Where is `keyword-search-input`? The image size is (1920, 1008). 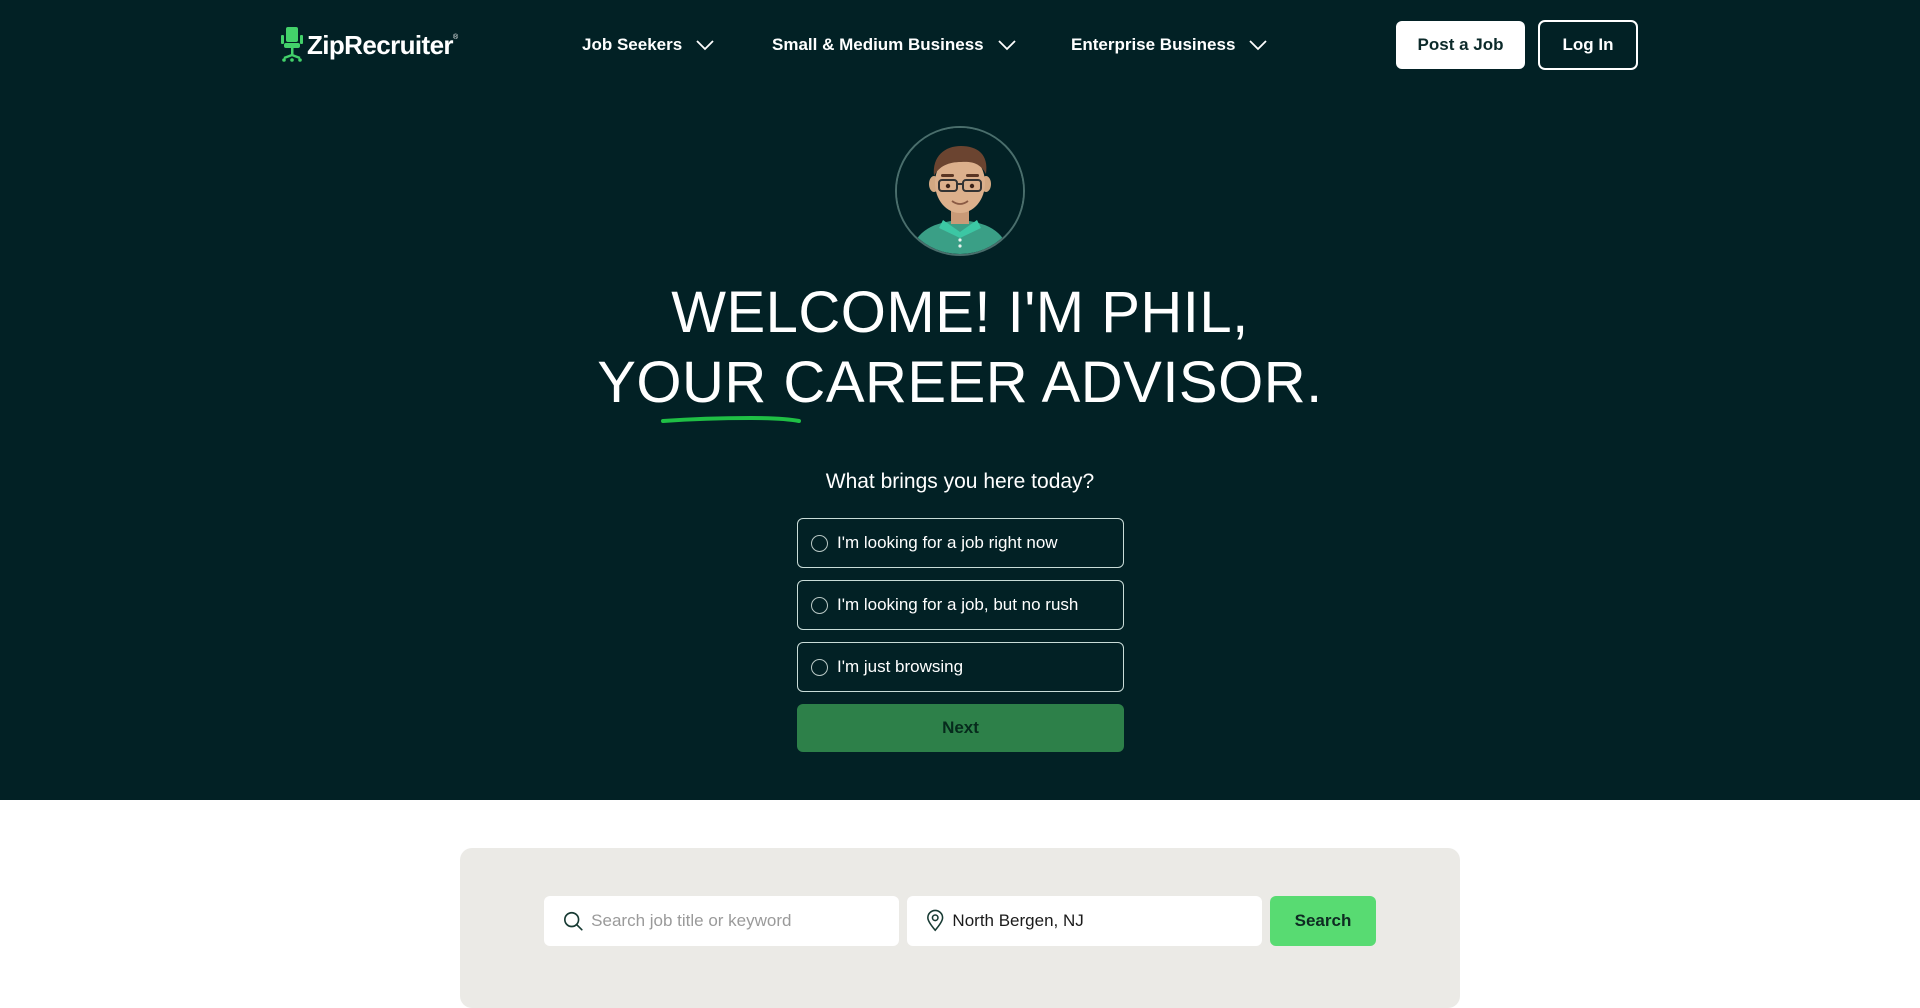
keyword-search-input is located at coordinates (745, 921).